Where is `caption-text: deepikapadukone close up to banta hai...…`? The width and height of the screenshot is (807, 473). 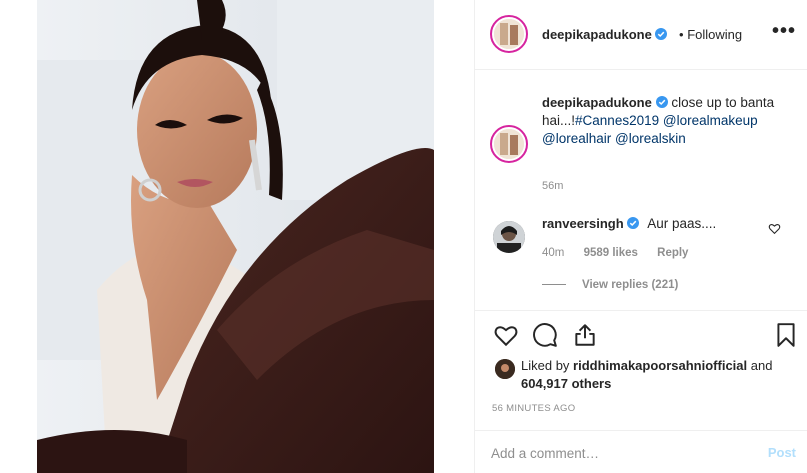 caption-text: deepikapadukone close up to banta hai...… is located at coordinates (662, 121).